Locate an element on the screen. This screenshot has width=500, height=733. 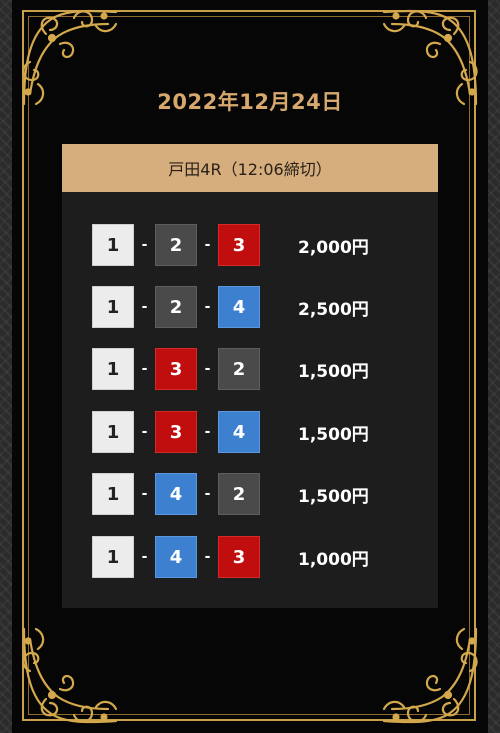
bet-row: 1 - 2 - 4 2,500円 is located at coordinates (257, 307).